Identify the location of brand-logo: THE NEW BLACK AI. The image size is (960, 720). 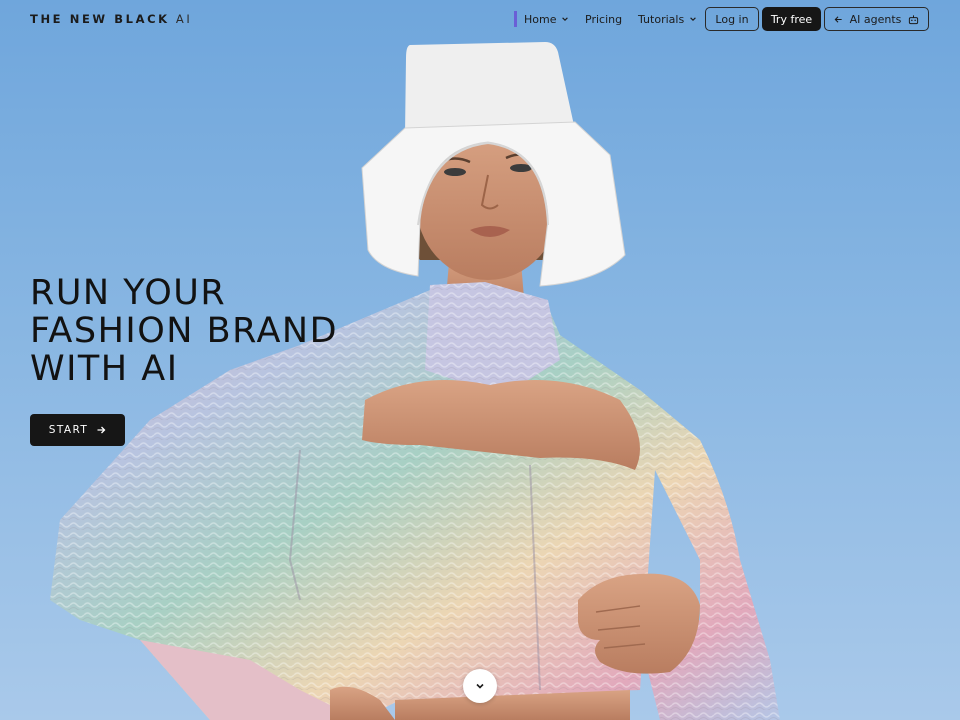
(111, 19).